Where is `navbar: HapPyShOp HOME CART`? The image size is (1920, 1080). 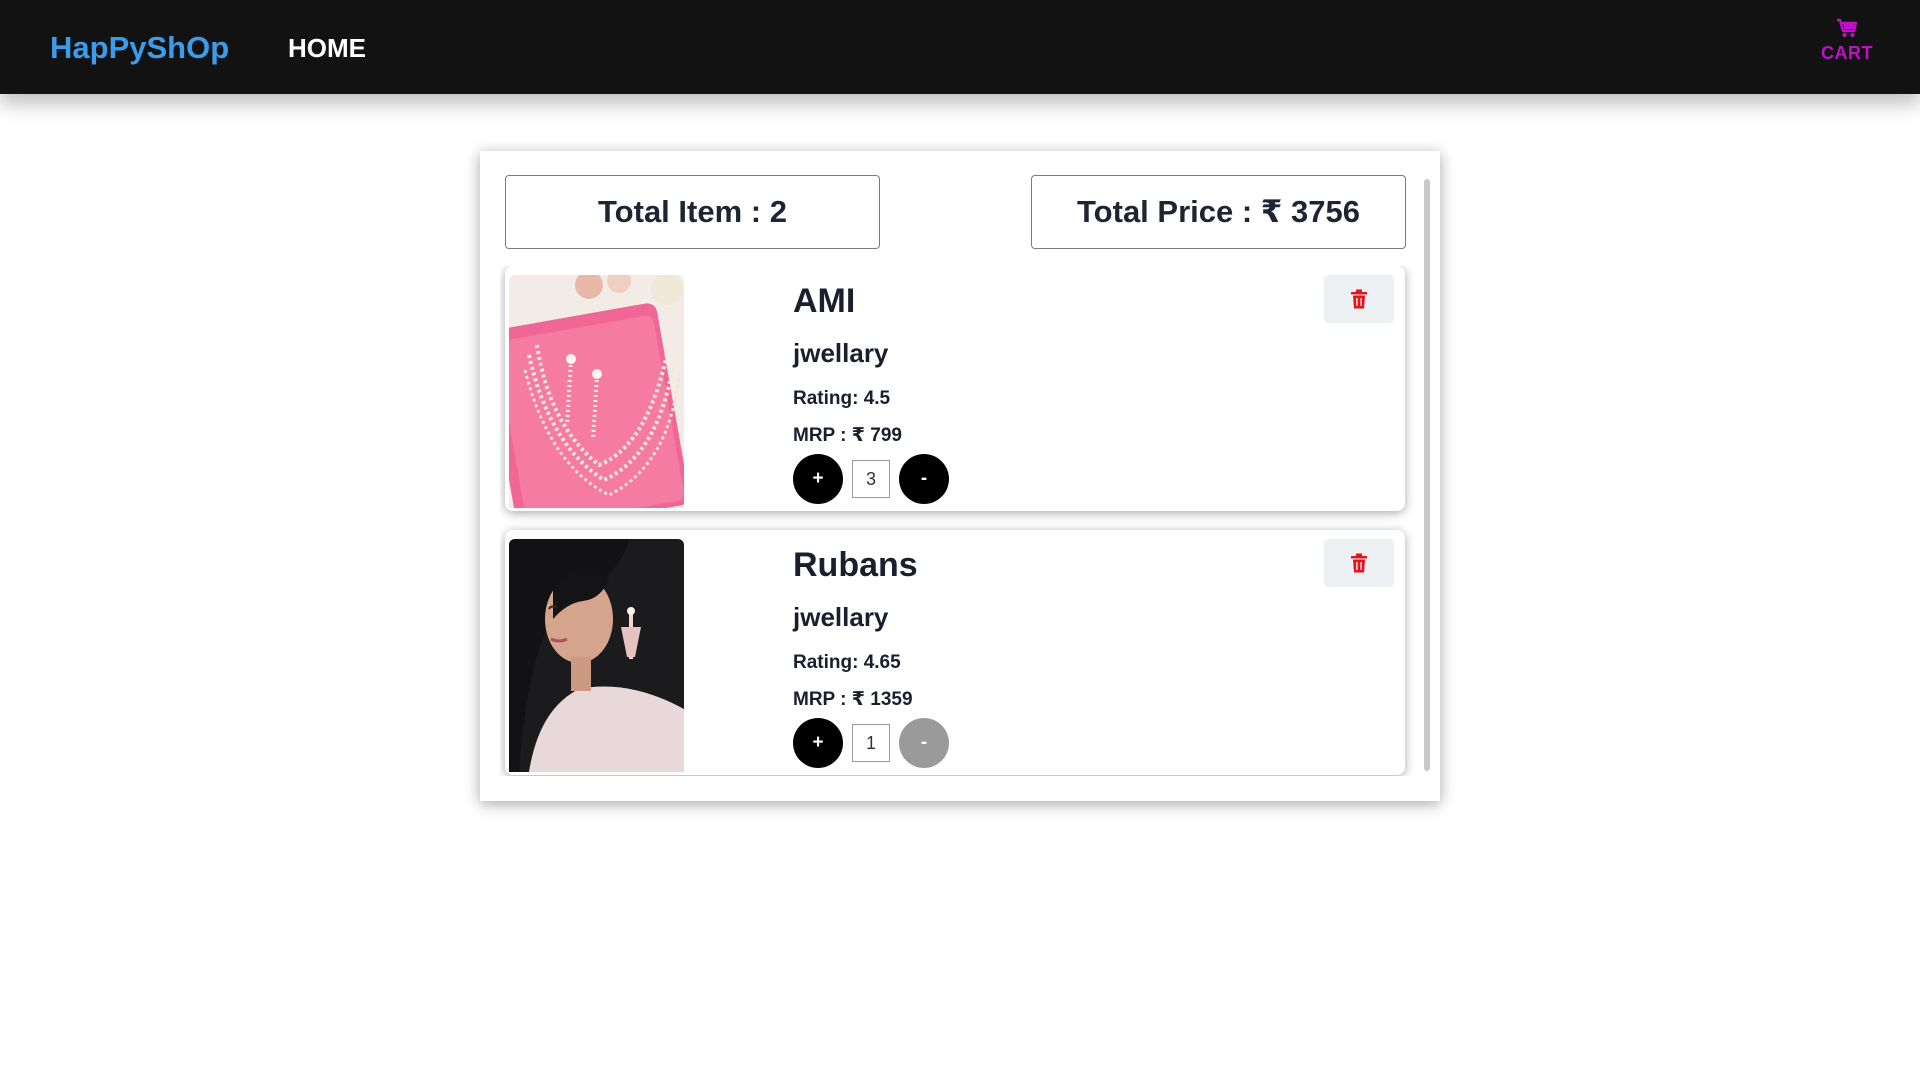
navbar: HapPyShOp HOME CART is located at coordinates (960, 47).